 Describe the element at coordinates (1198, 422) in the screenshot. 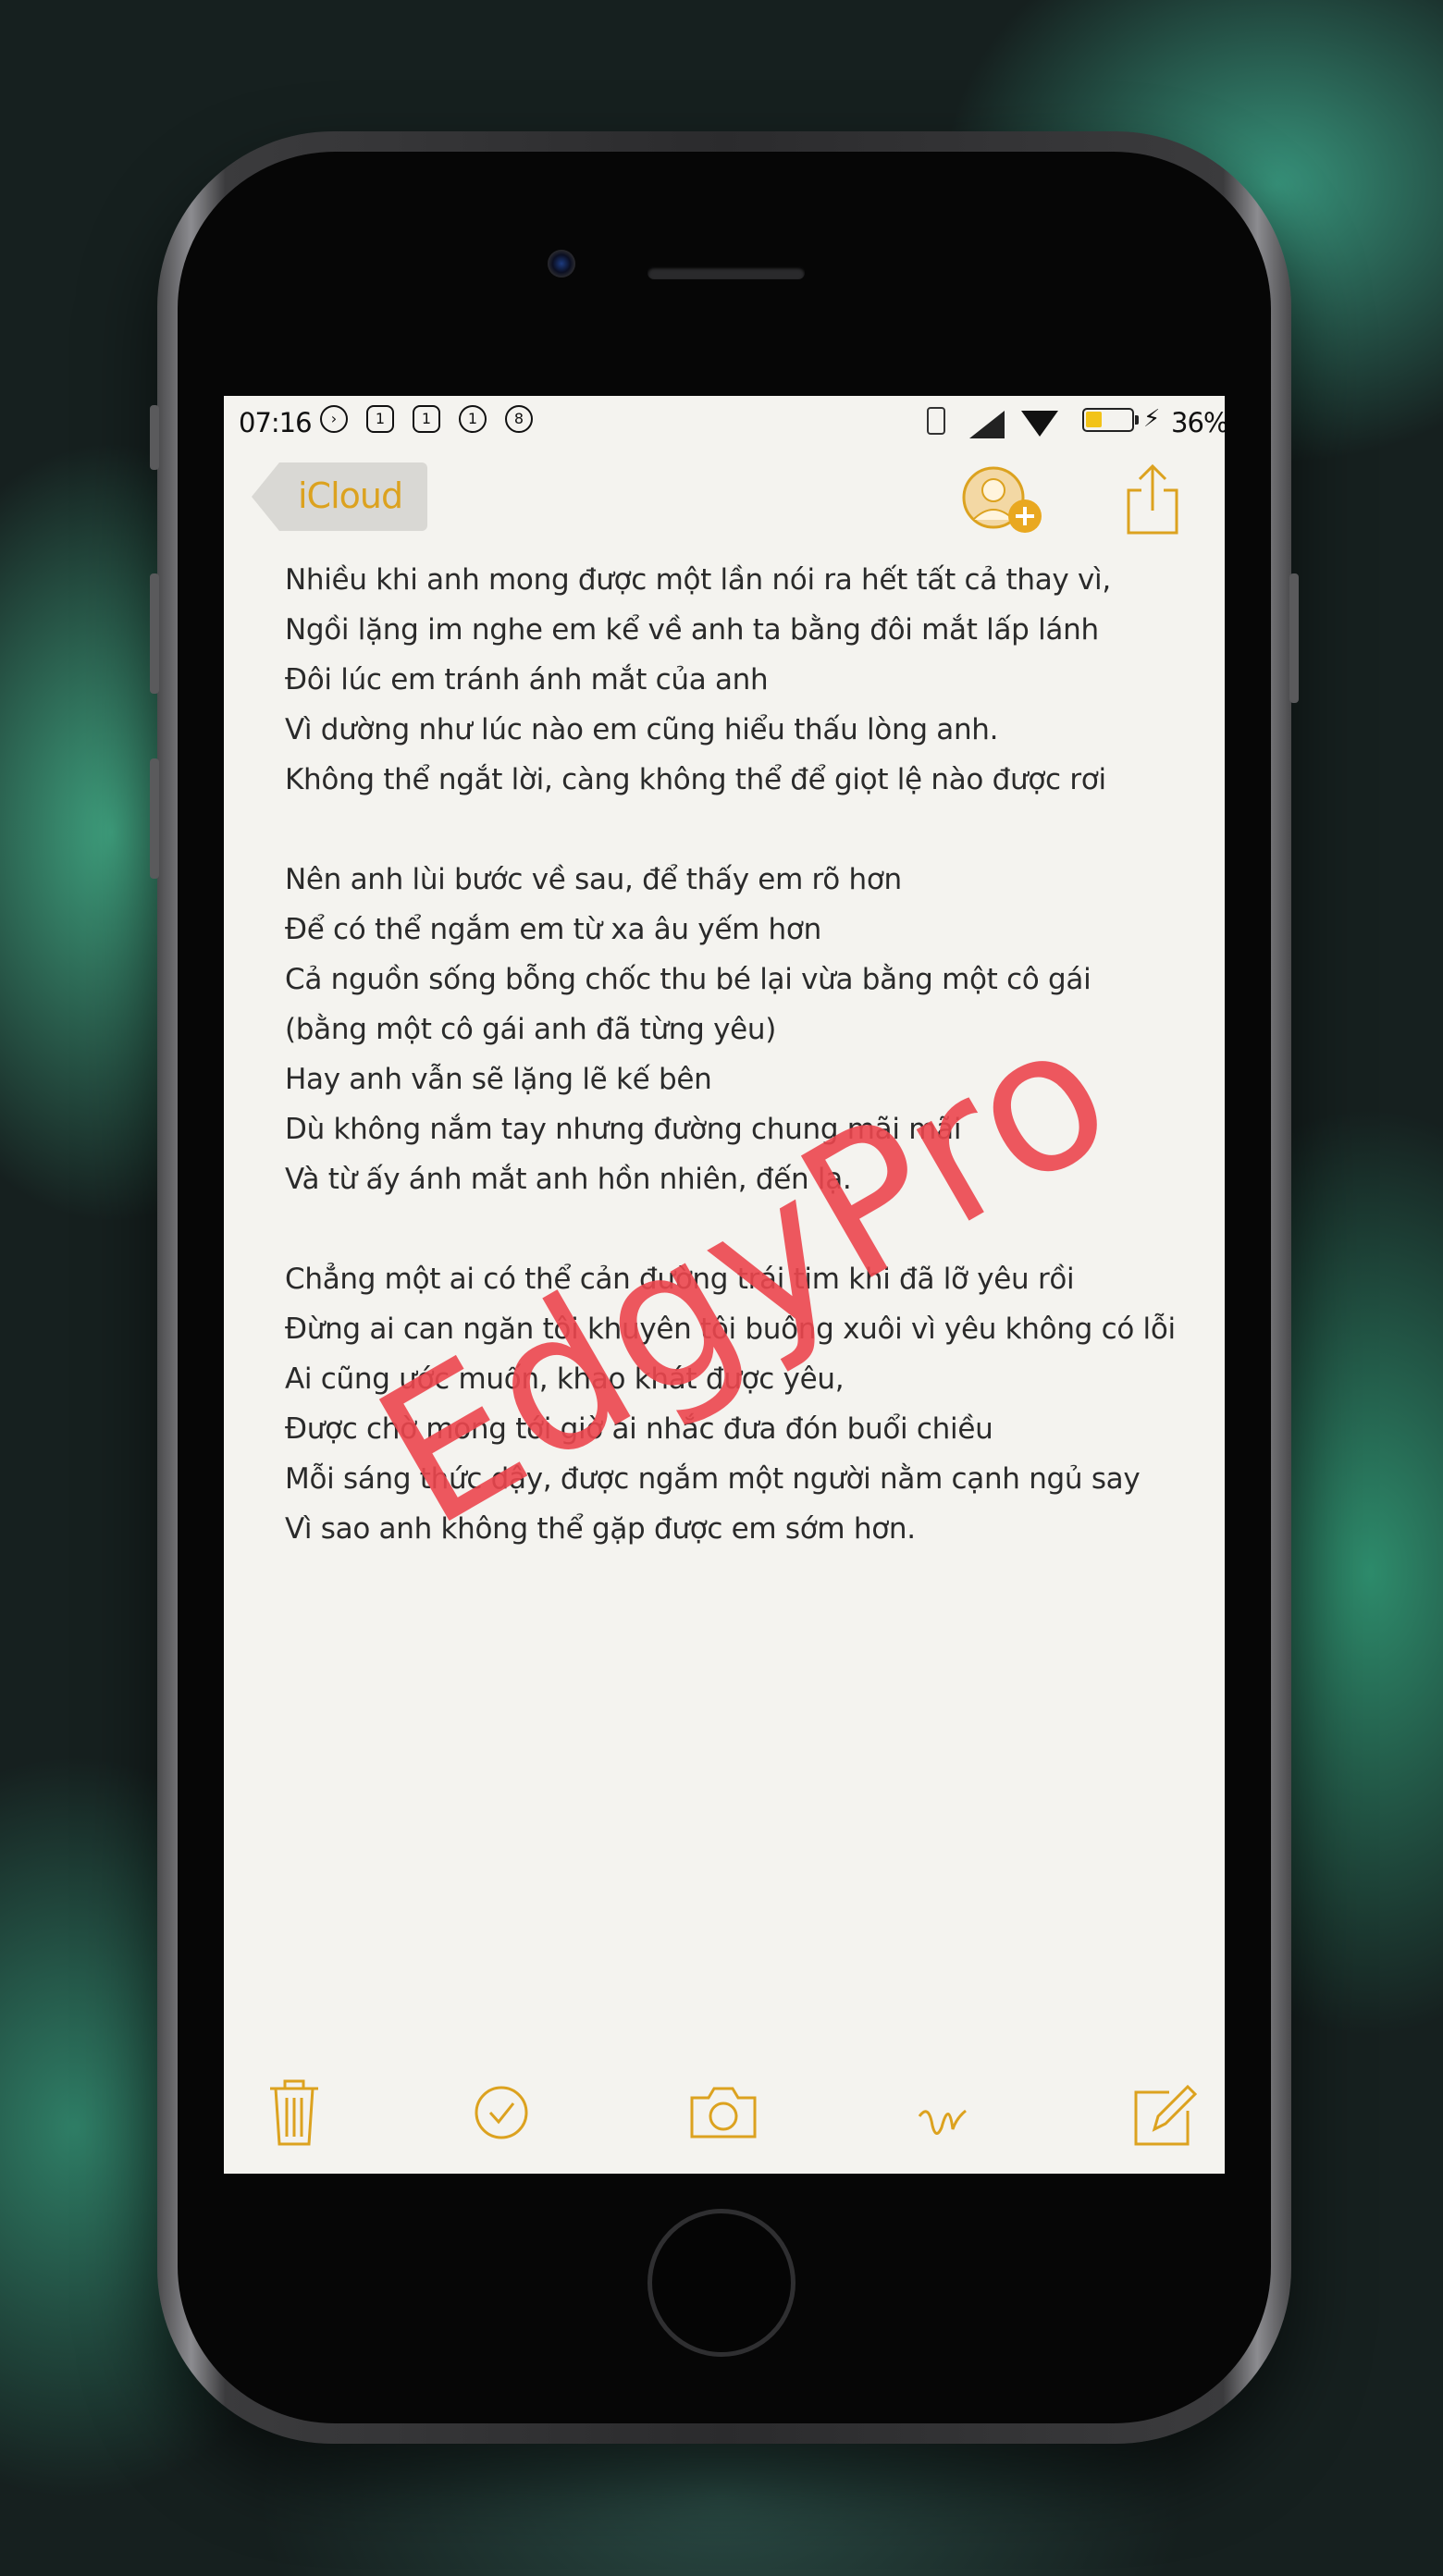

I see `battery-percent: 36%` at that location.